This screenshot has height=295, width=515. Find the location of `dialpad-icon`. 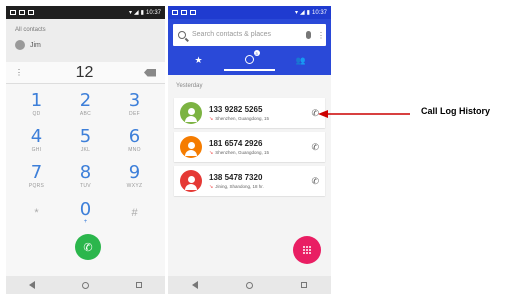

dialpad-icon is located at coordinates (307, 250).